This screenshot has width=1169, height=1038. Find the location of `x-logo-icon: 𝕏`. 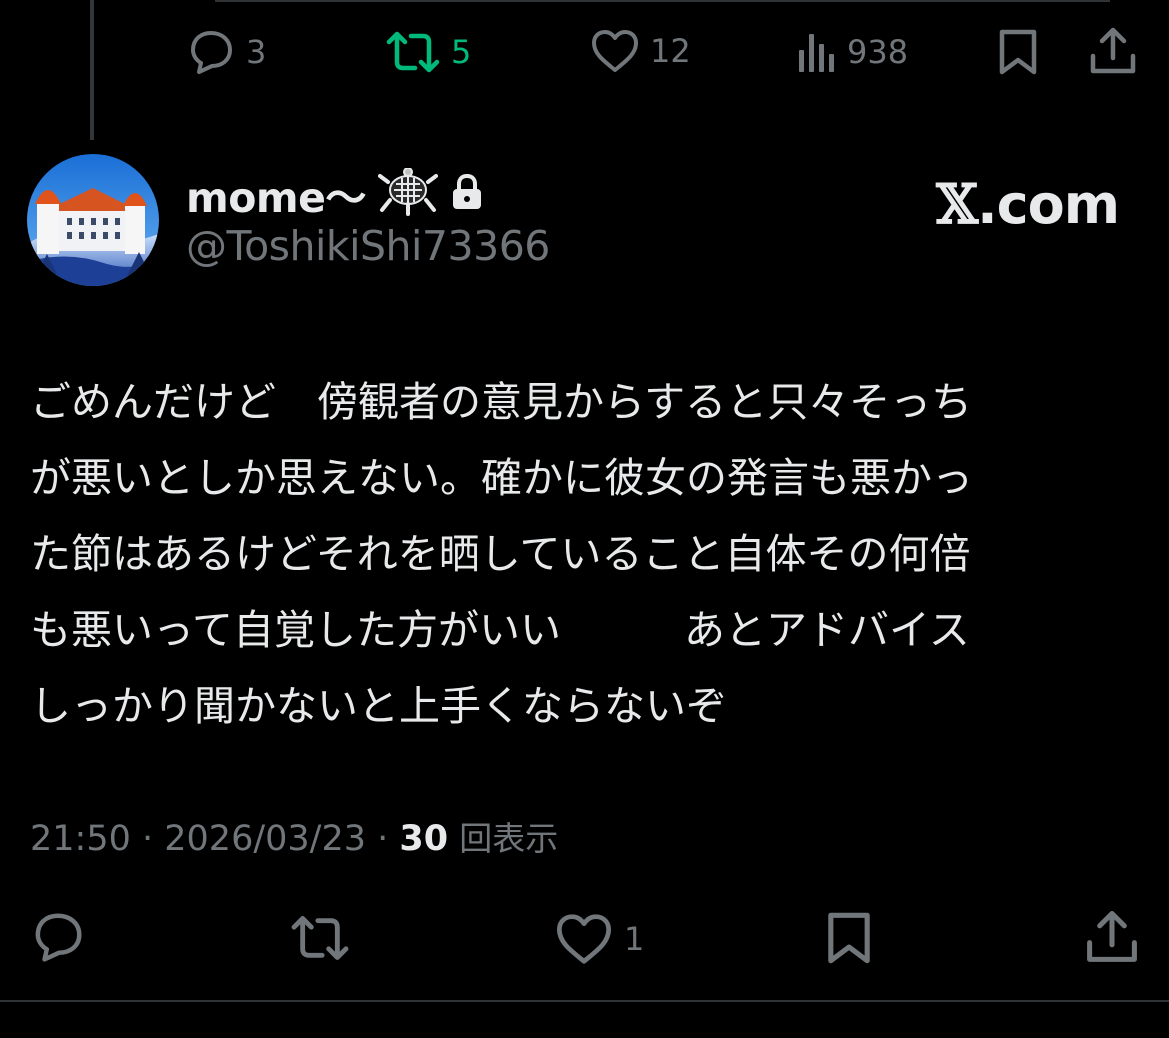

x-logo-icon: 𝕏 is located at coordinates (957, 204).